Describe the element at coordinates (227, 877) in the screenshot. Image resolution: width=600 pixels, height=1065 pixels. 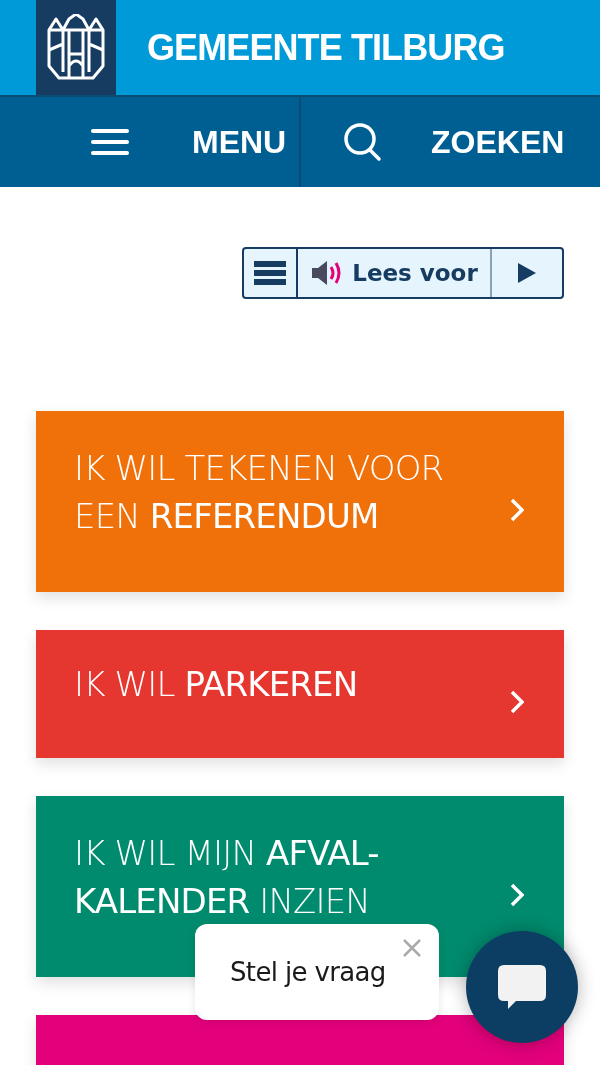
I see `tile-label: IK WIL MIJN AFVAL-KALENDER INZIEN` at that location.